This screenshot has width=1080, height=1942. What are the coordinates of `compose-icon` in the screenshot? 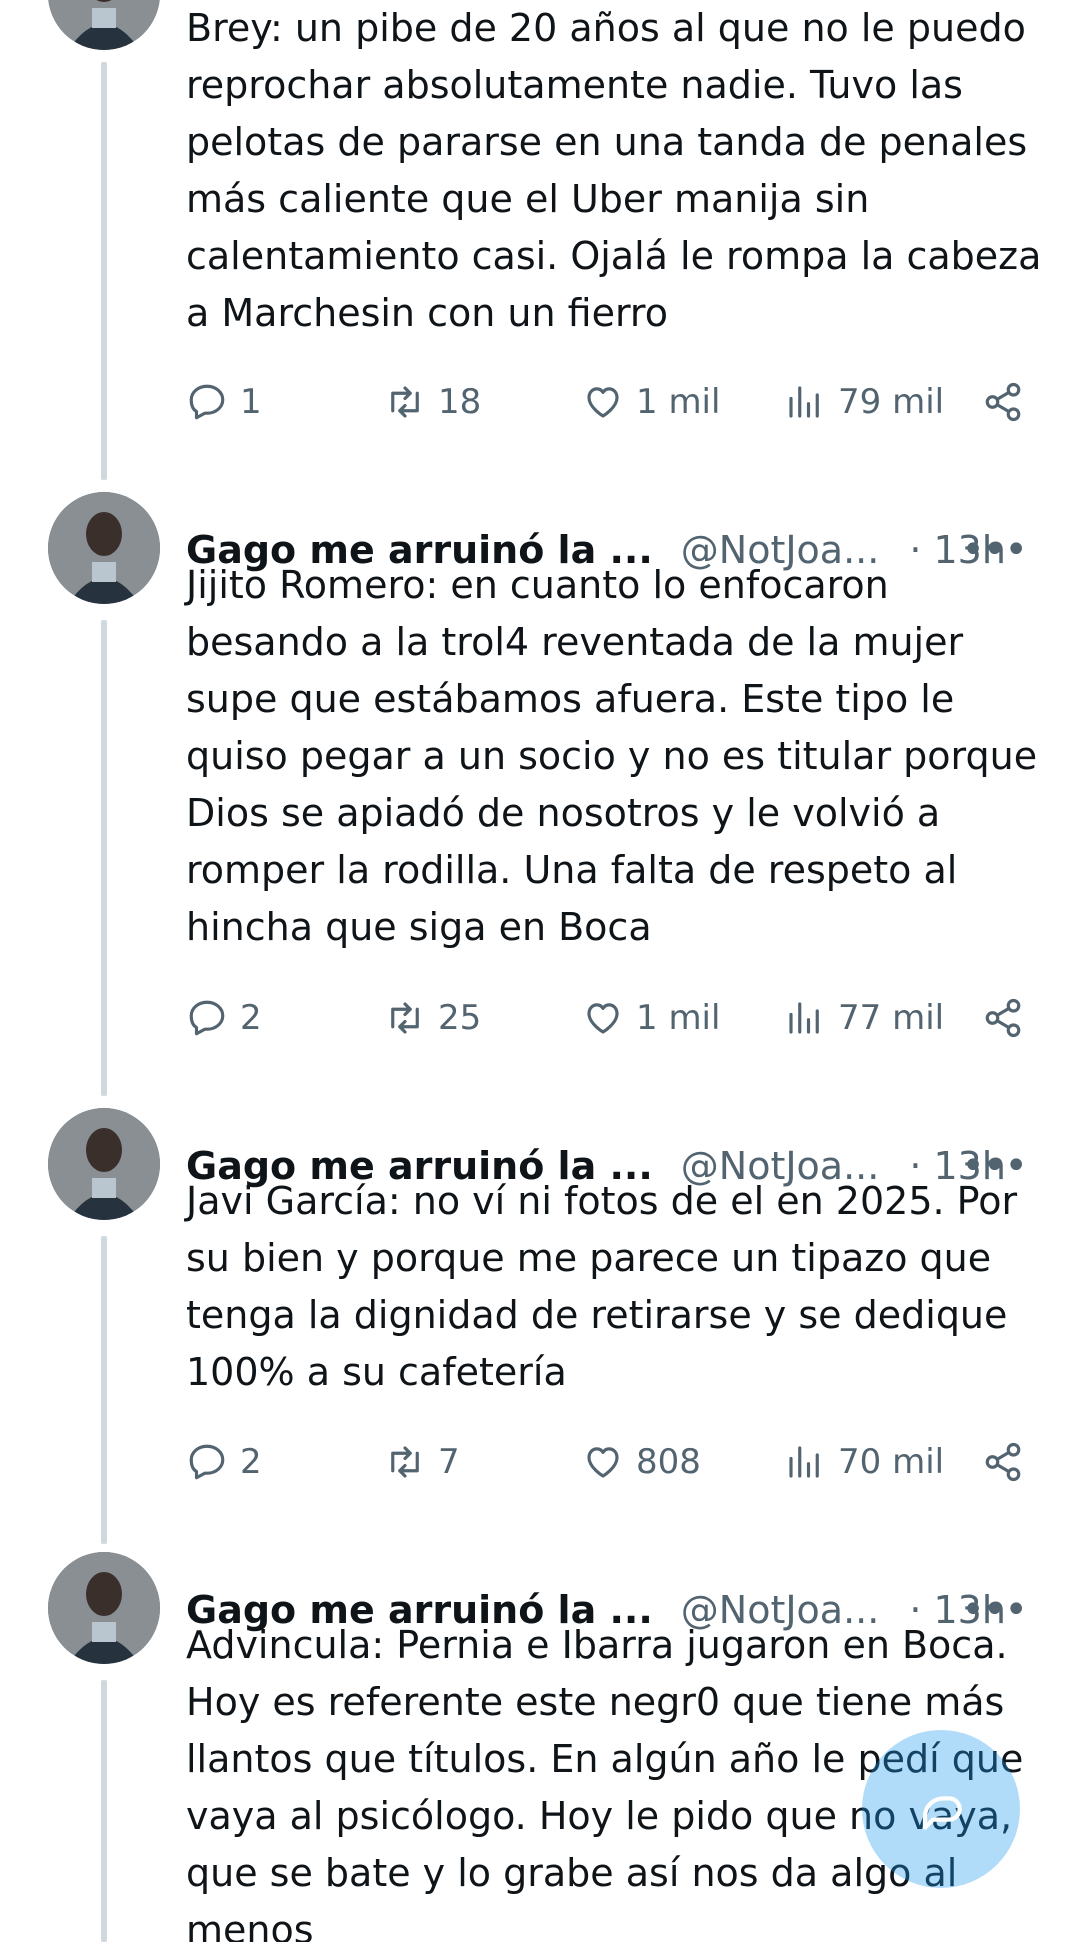 It's located at (942, 1813).